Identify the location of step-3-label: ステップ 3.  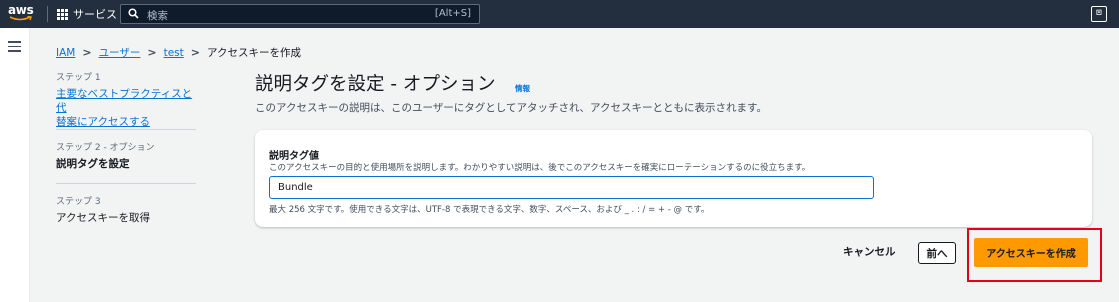
(78, 202).